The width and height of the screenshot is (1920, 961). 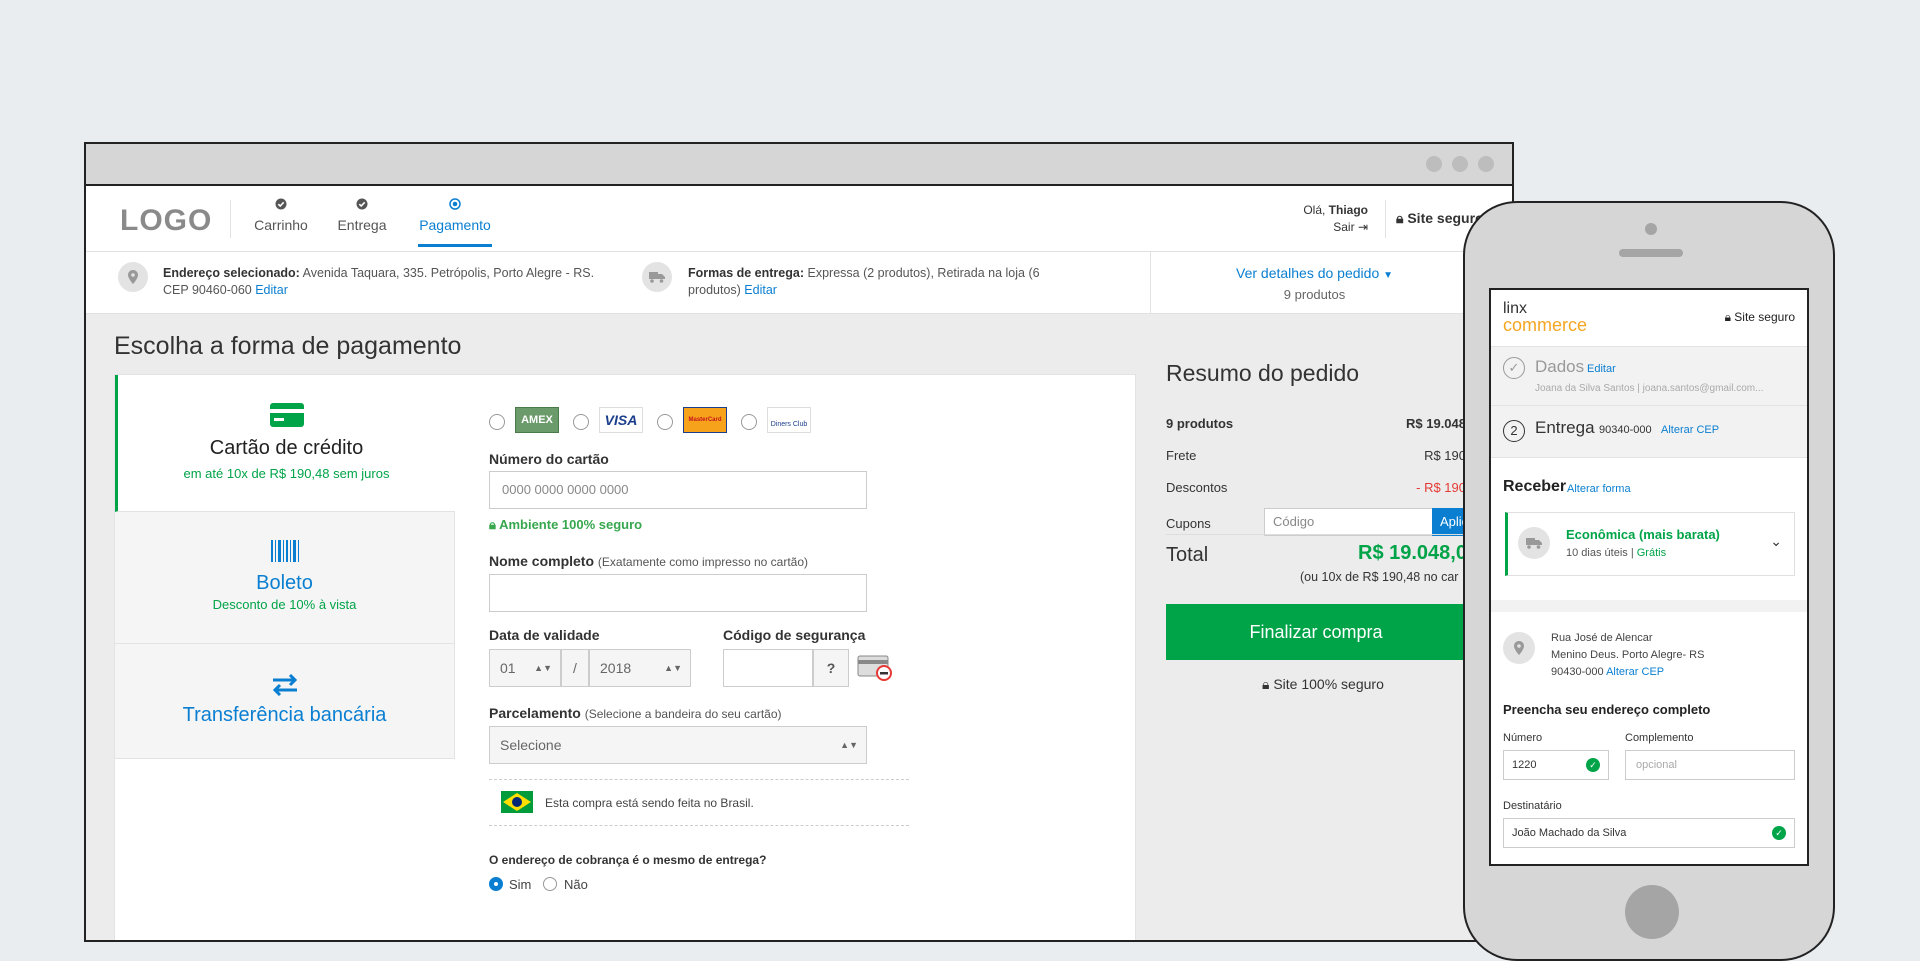 I want to click on phone-home-button, so click(x=1652, y=912).